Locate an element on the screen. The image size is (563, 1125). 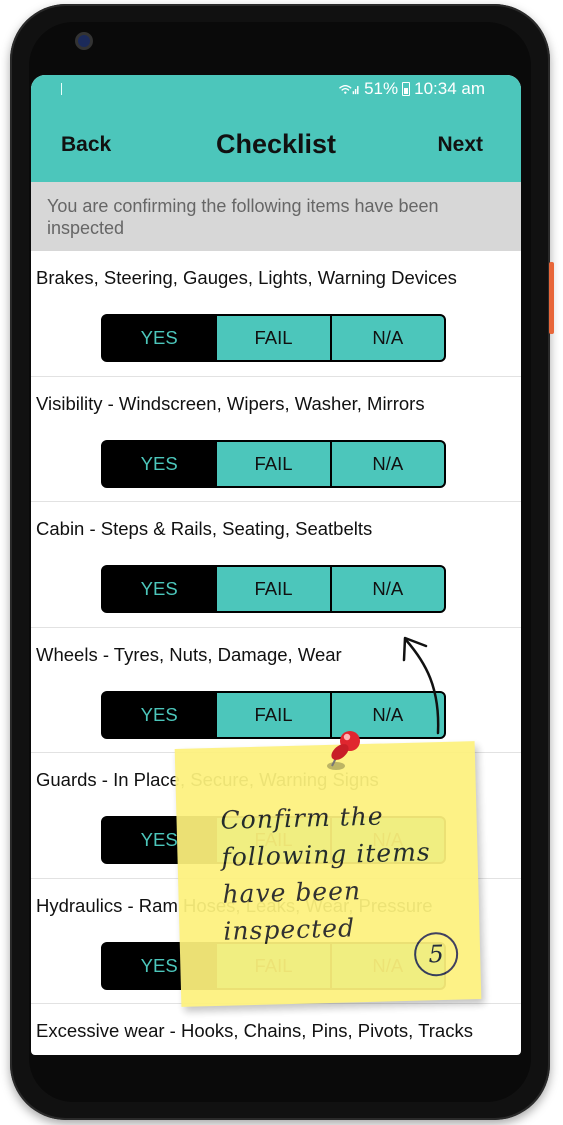
push-pin-icon is located at coordinates (343, 750).